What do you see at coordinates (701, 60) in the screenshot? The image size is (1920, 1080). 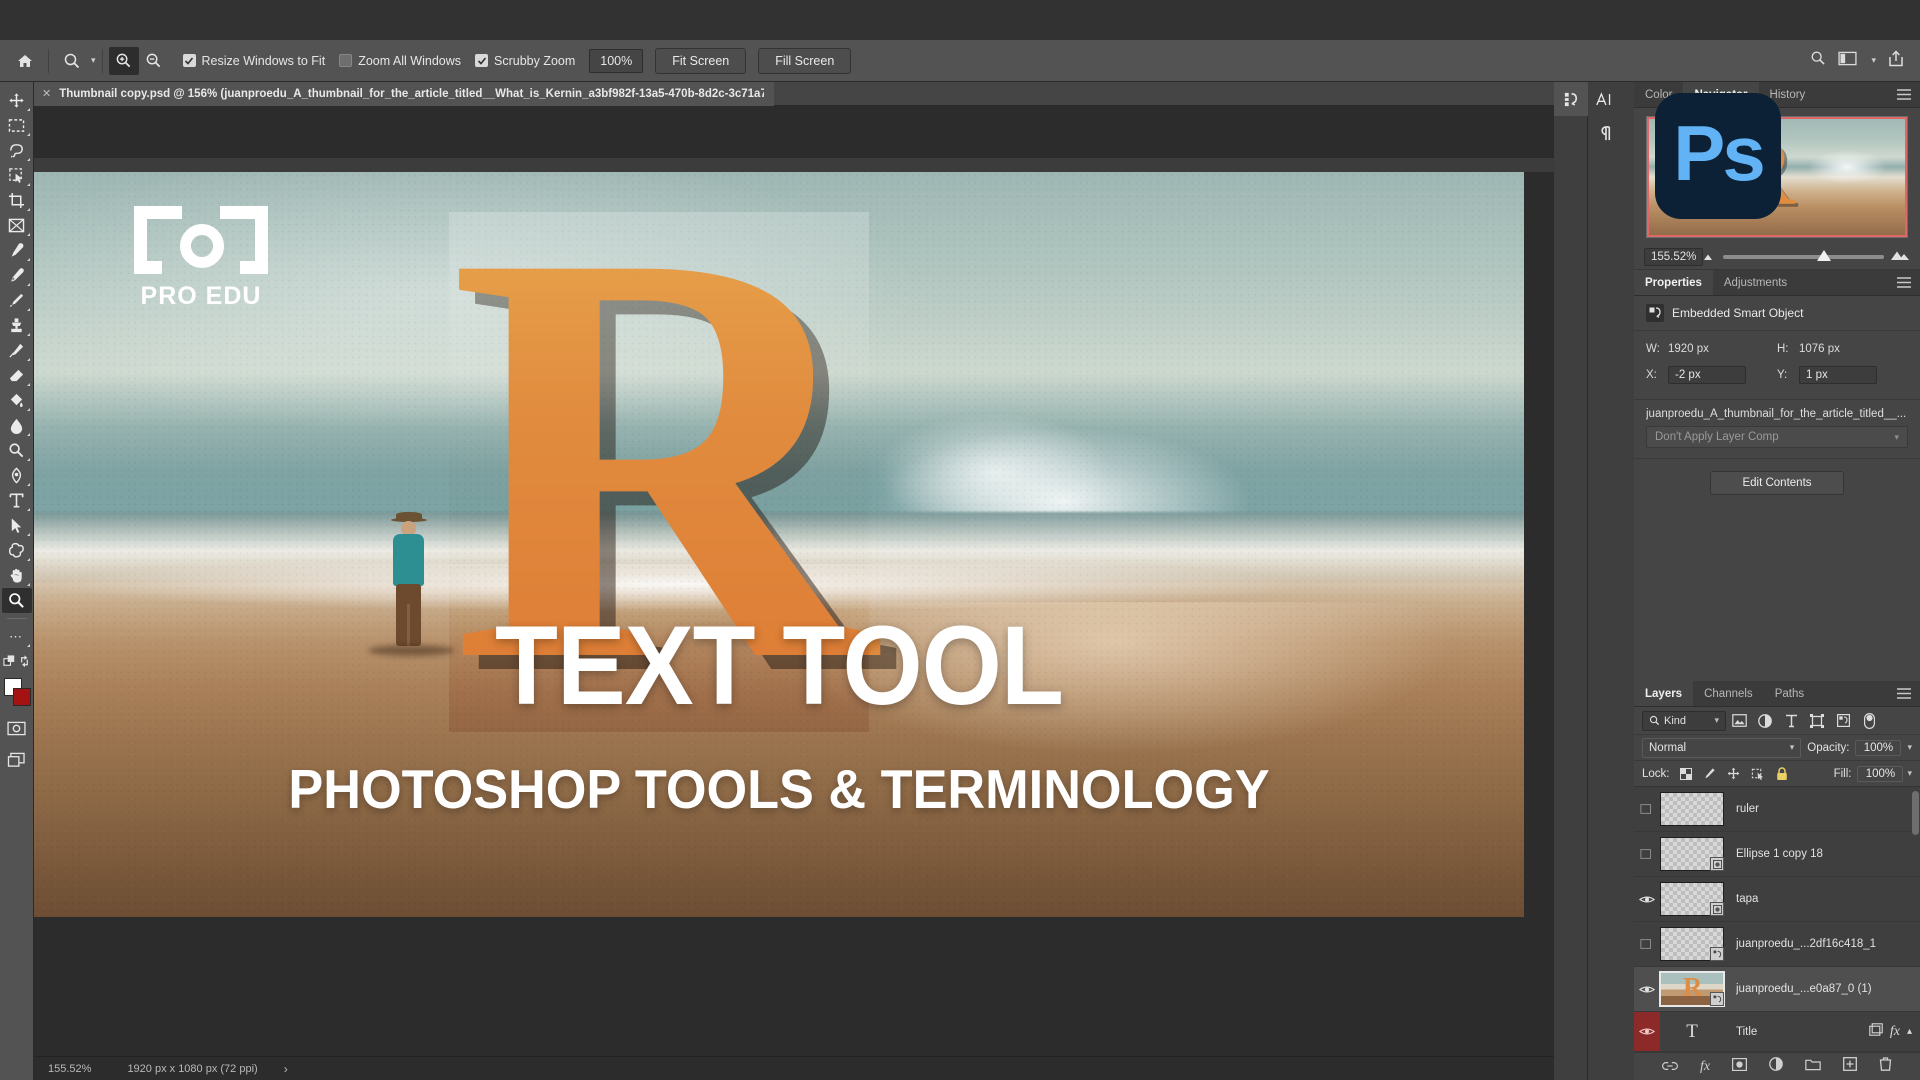 I see `fit-screen-button: Fit Screen` at bounding box center [701, 60].